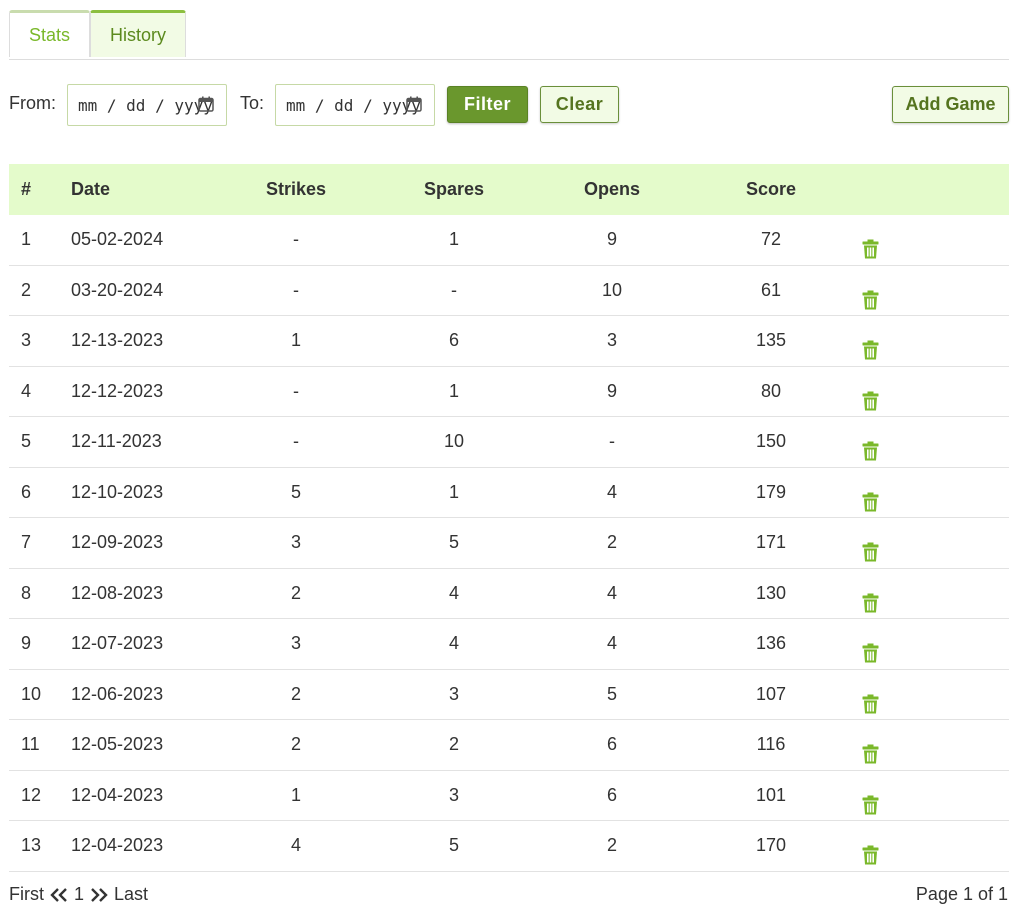 The width and height of the screenshot is (1020, 923). Describe the element at coordinates (138, 33) in the screenshot. I see `tab-history: History` at that location.